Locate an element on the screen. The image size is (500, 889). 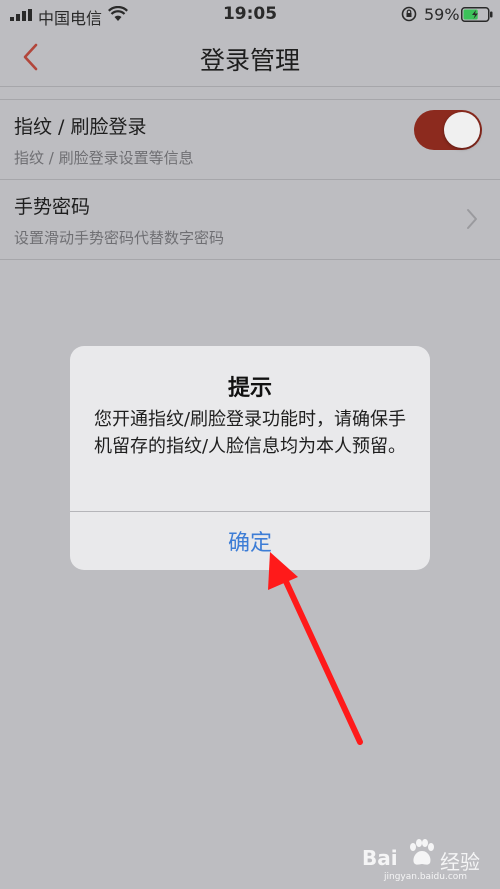
confirm-button: 确定 is located at coordinates (250, 541).